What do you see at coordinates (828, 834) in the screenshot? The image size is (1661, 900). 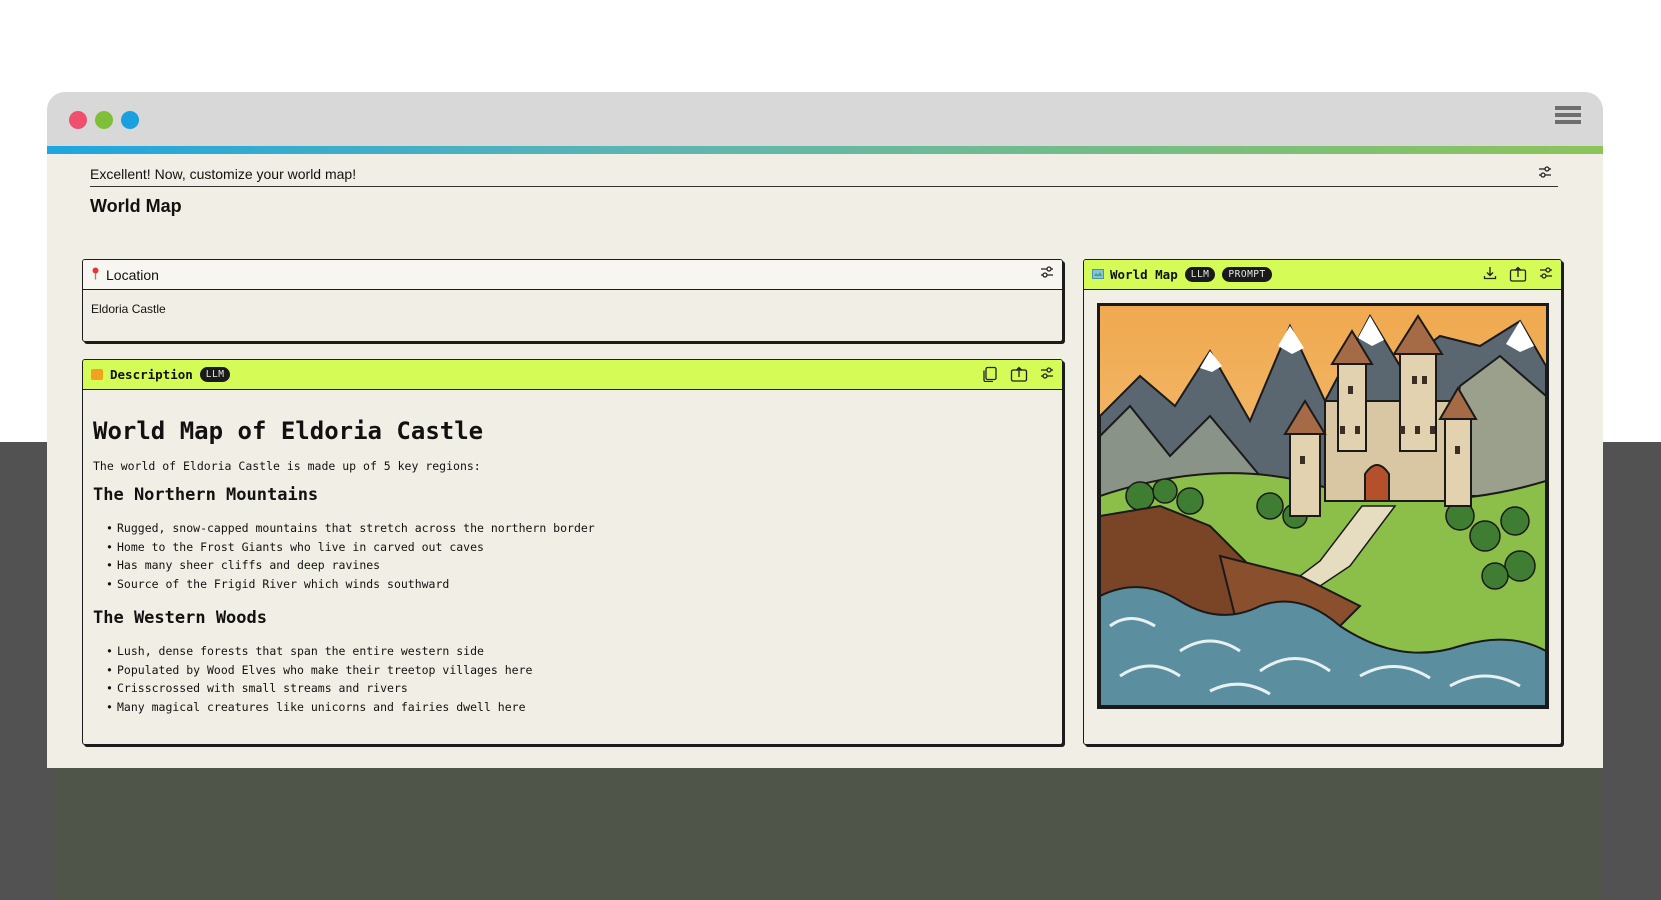 I see `background-olive` at bounding box center [828, 834].